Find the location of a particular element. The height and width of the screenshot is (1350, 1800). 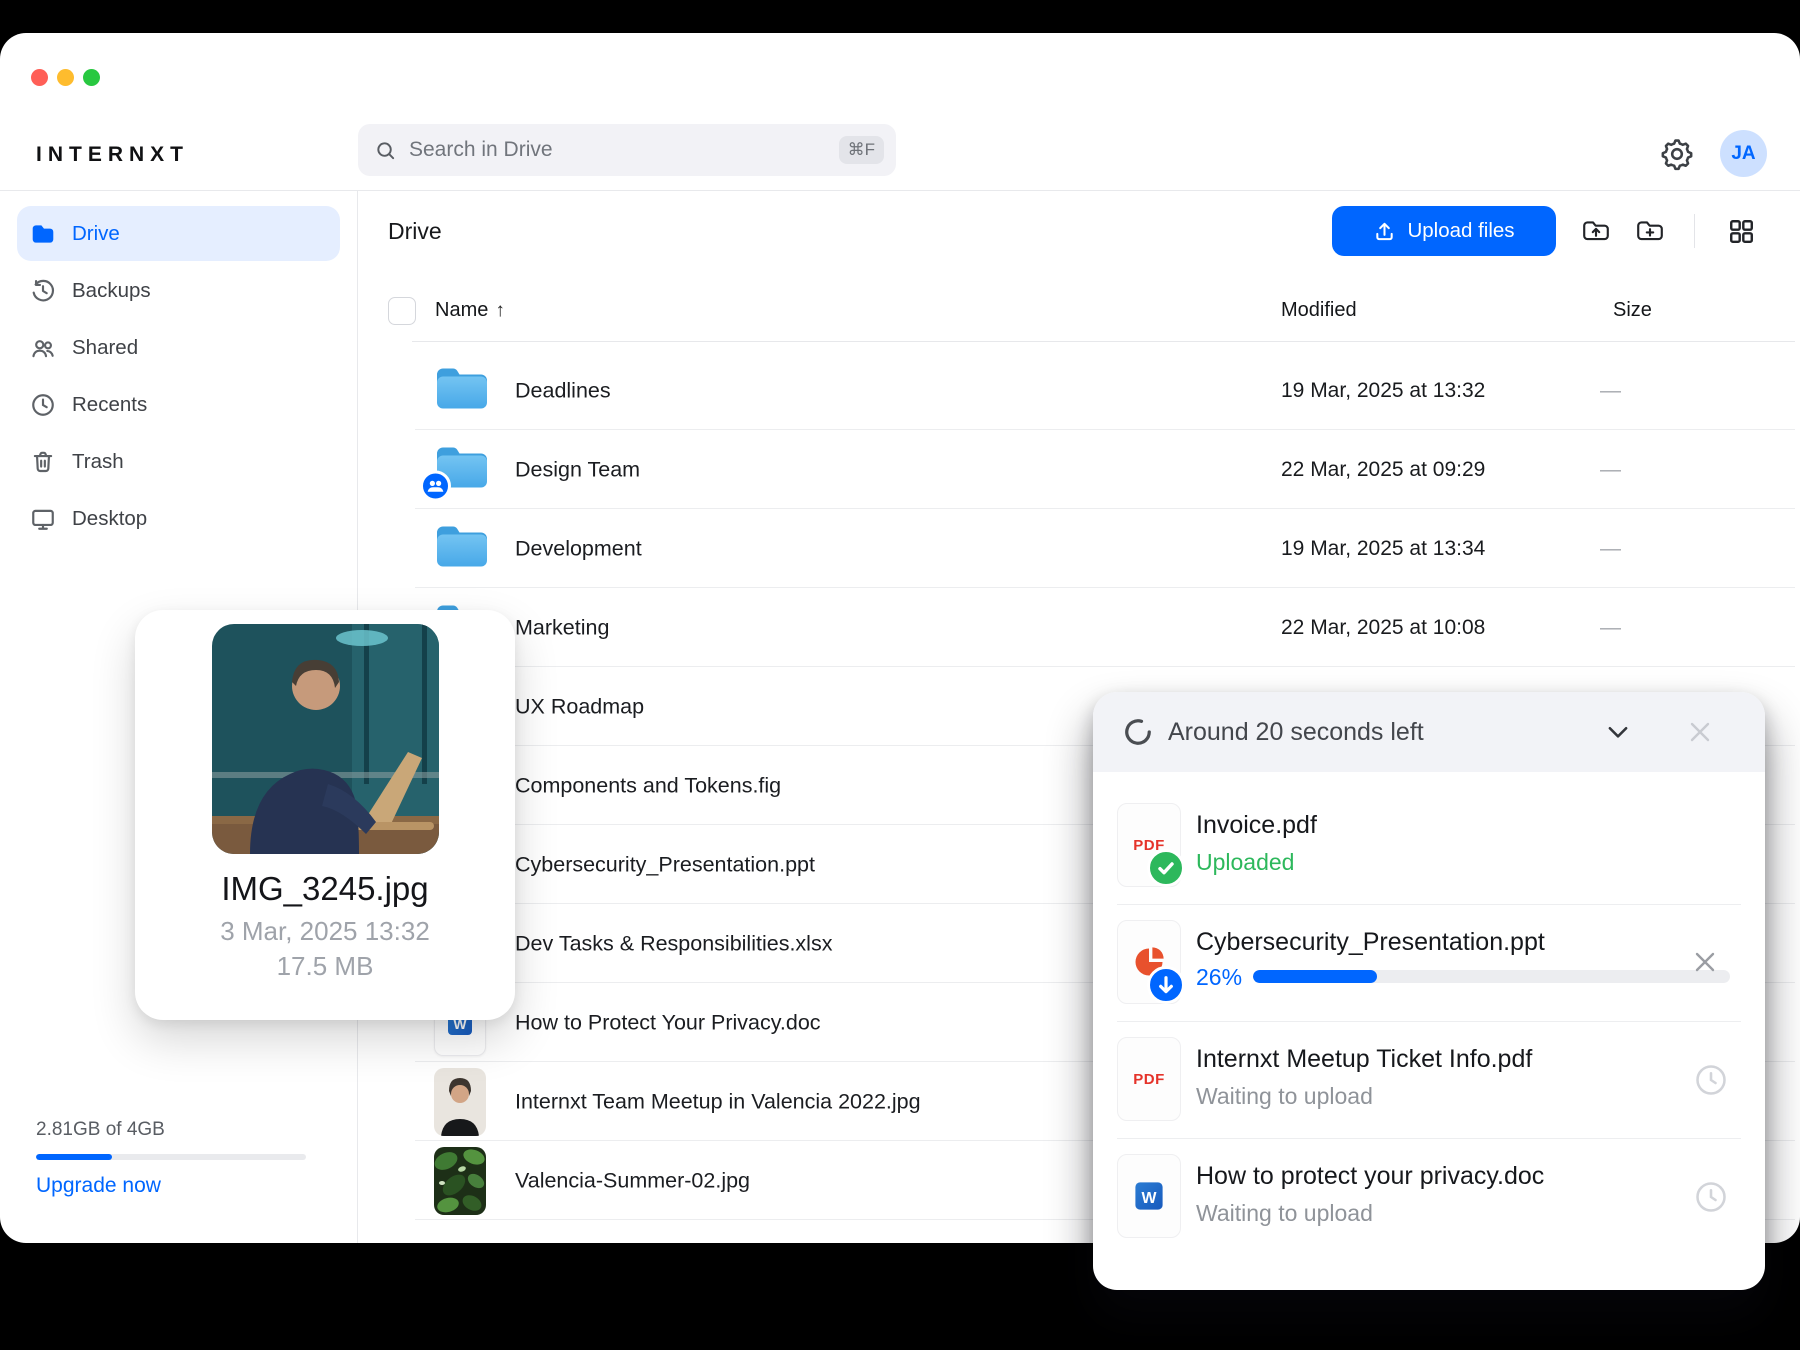

svg-text: W is located at coordinates (1149, 1198).